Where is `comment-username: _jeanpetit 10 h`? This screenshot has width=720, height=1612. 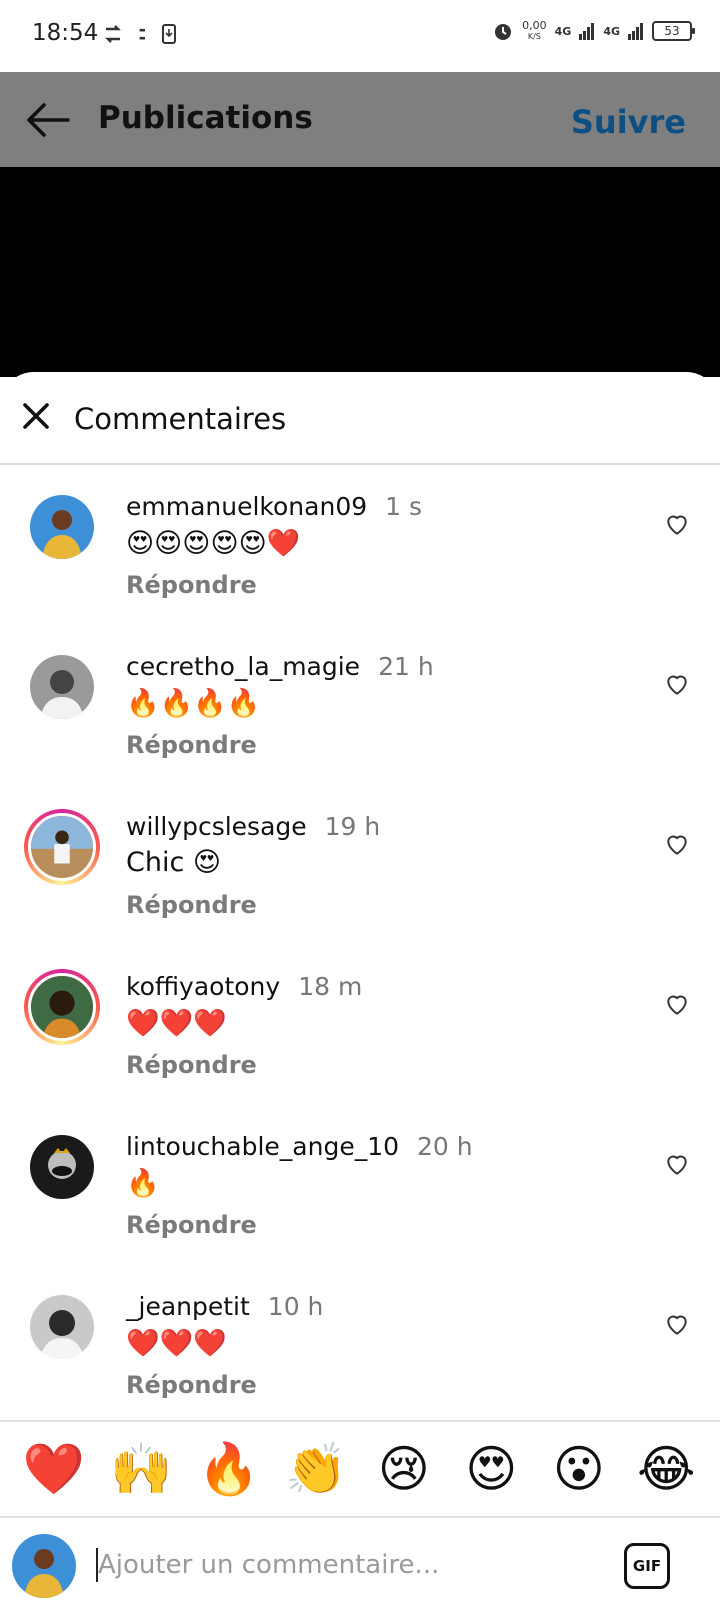
comment-username: _jeanpetit 10 h is located at coordinates (224, 1306).